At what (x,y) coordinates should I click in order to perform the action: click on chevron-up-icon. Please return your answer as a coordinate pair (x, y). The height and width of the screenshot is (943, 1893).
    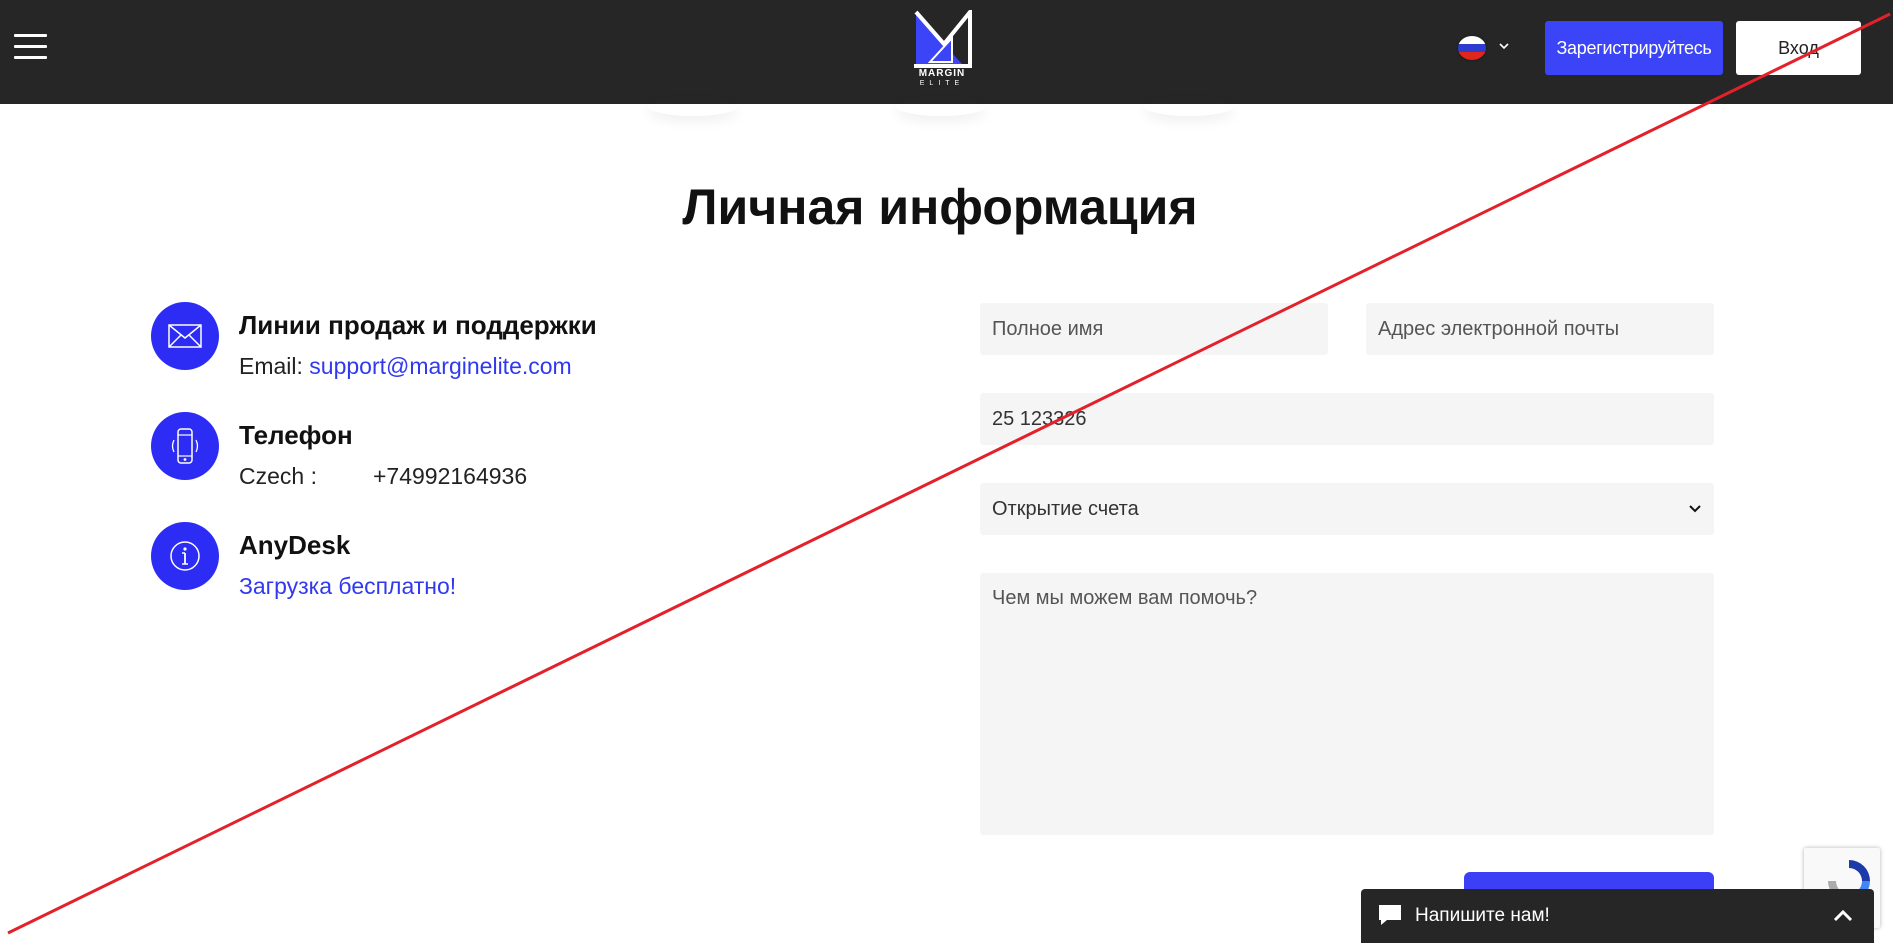
    Looking at the image, I should click on (1843, 916).